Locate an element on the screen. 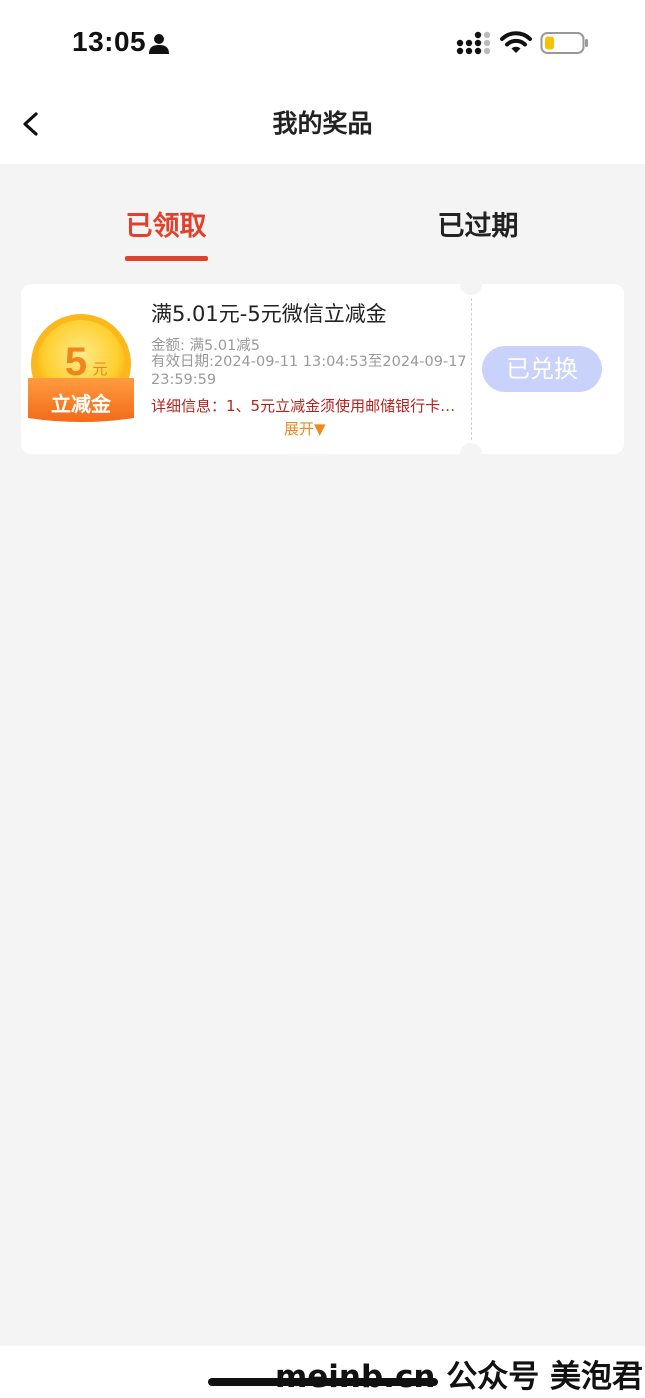 This screenshot has height=1398, width=645. battery-icon is located at coordinates (564, 43).